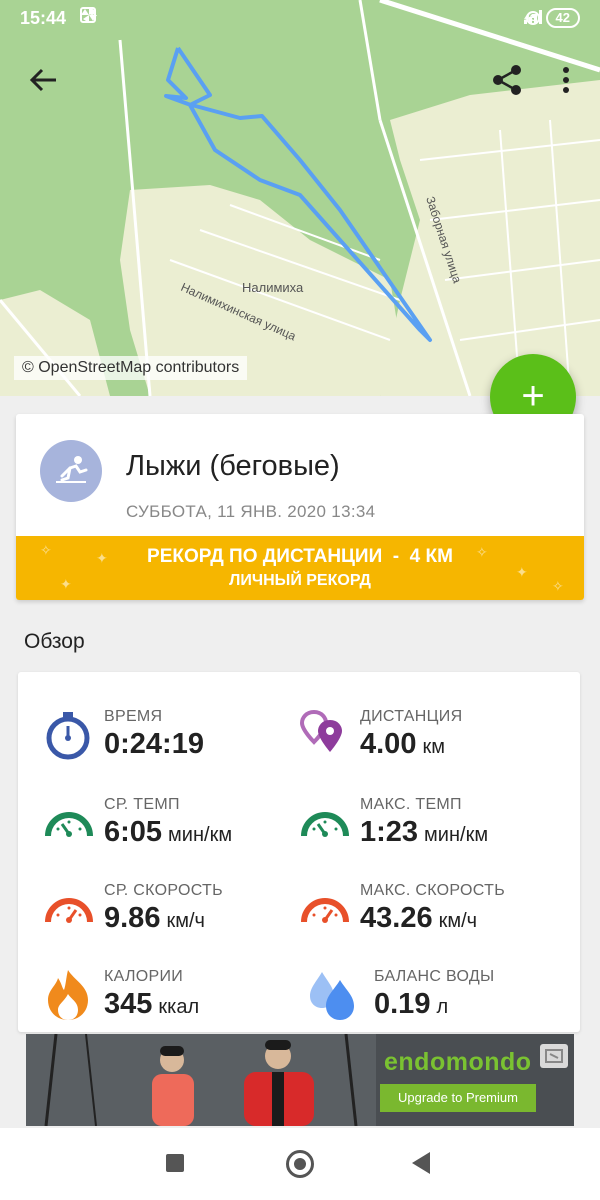  I want to click on record-subtitle: ЛИЧНЫЙ РЕКОРД, so click(300, 580).